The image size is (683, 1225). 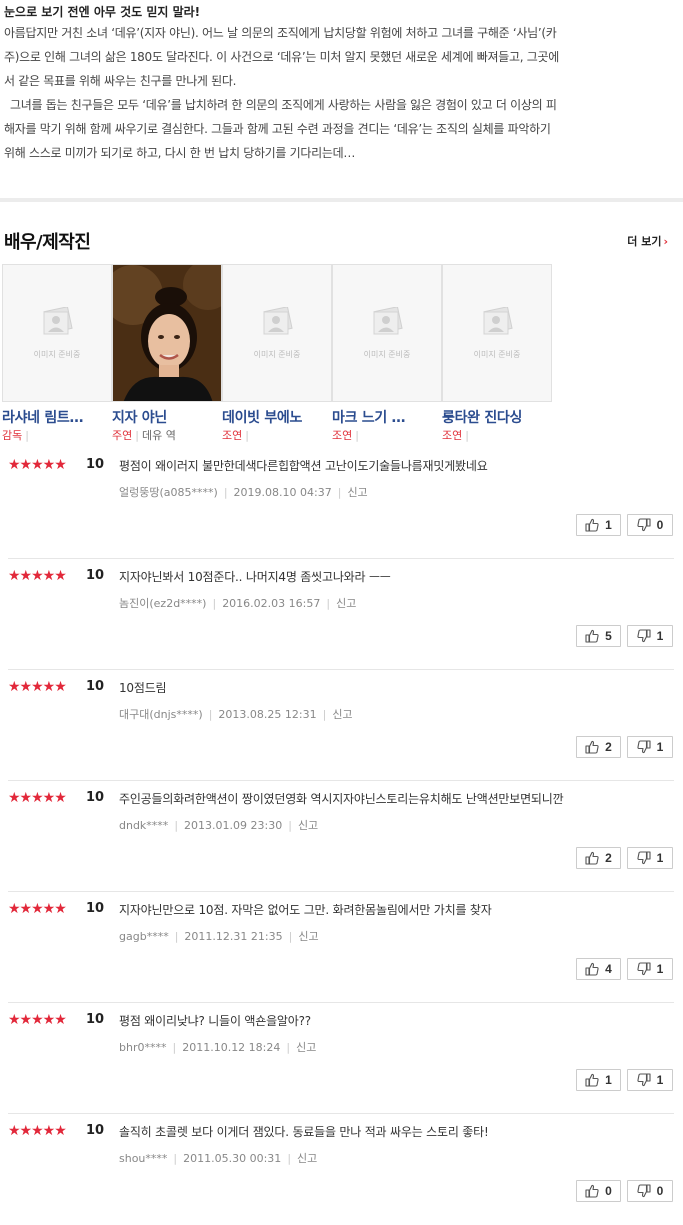 What do you see at coordinates (336, 240) in the screenshot?
I see `cast-section-header: 배우/제작진 더 보기 ›` at bounding box center [336, 240].